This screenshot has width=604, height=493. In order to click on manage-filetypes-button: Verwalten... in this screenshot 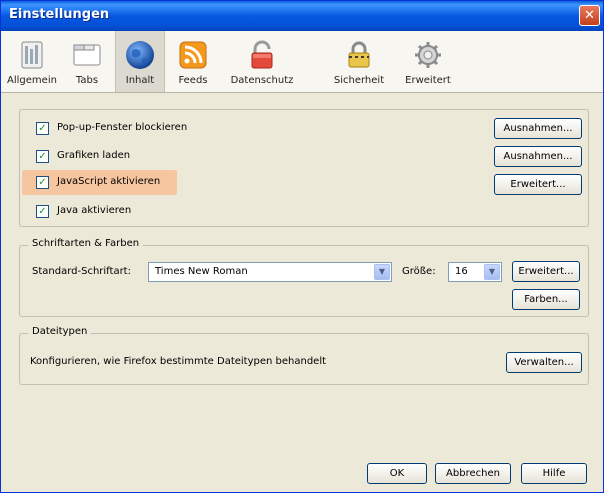, I will do `click(544, 362)`.